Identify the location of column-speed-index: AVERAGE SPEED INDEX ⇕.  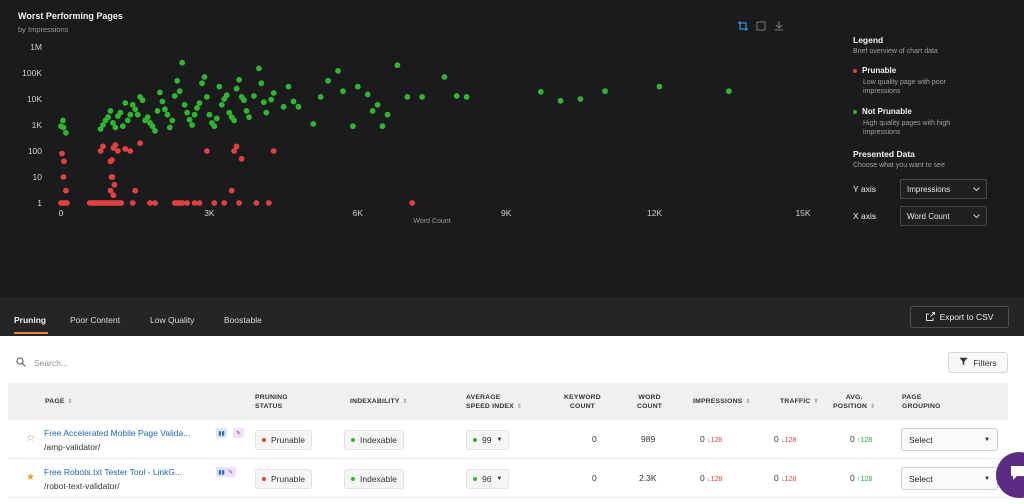
(494, 402).